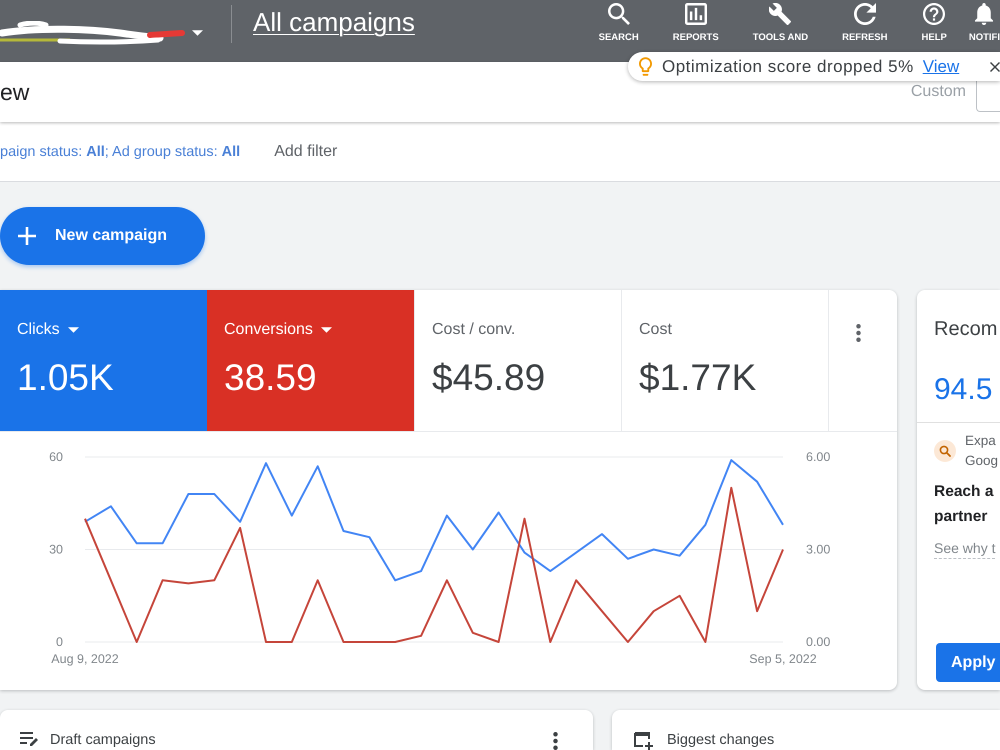  Describe the element at coordinates (65, 378) in the screenshot. I see `metric-value: 1.05K` at that location.